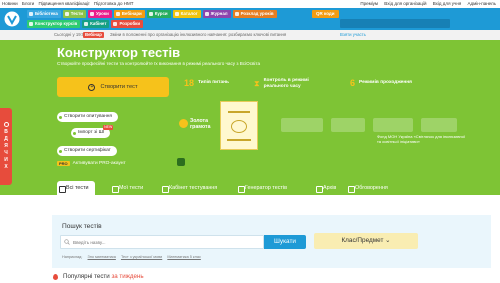 This screenshot has height=283, width=500. I want to click on pro-account-link: PRO Активувати PRO-акаунт, so click(91, 163).